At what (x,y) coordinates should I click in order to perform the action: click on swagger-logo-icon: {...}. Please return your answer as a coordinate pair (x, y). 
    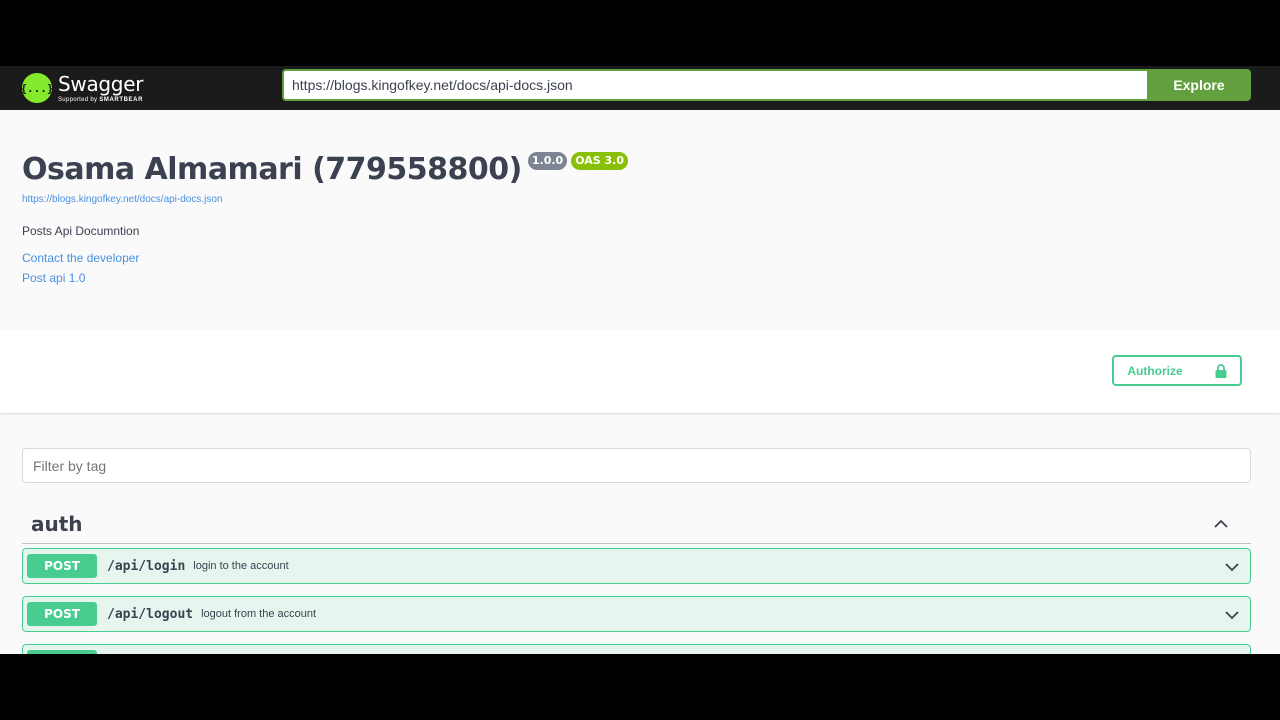
    Looking at the image, I should click on (37, 88).